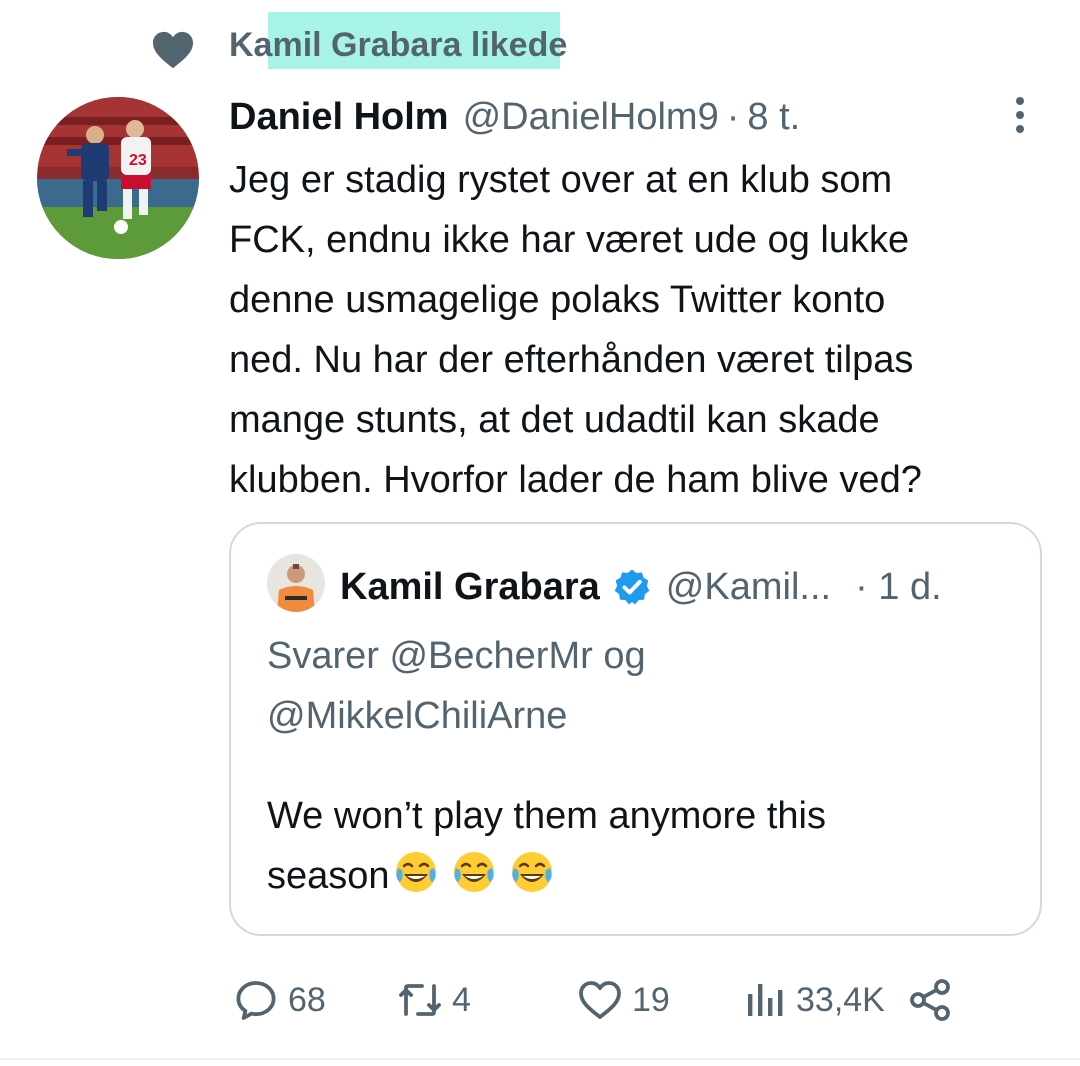 The width and height of the screenshot is (1080, 1066). Describe the element at coordinates (461, 999) in the screenshot. I see `retweet-count: 4` at that location.